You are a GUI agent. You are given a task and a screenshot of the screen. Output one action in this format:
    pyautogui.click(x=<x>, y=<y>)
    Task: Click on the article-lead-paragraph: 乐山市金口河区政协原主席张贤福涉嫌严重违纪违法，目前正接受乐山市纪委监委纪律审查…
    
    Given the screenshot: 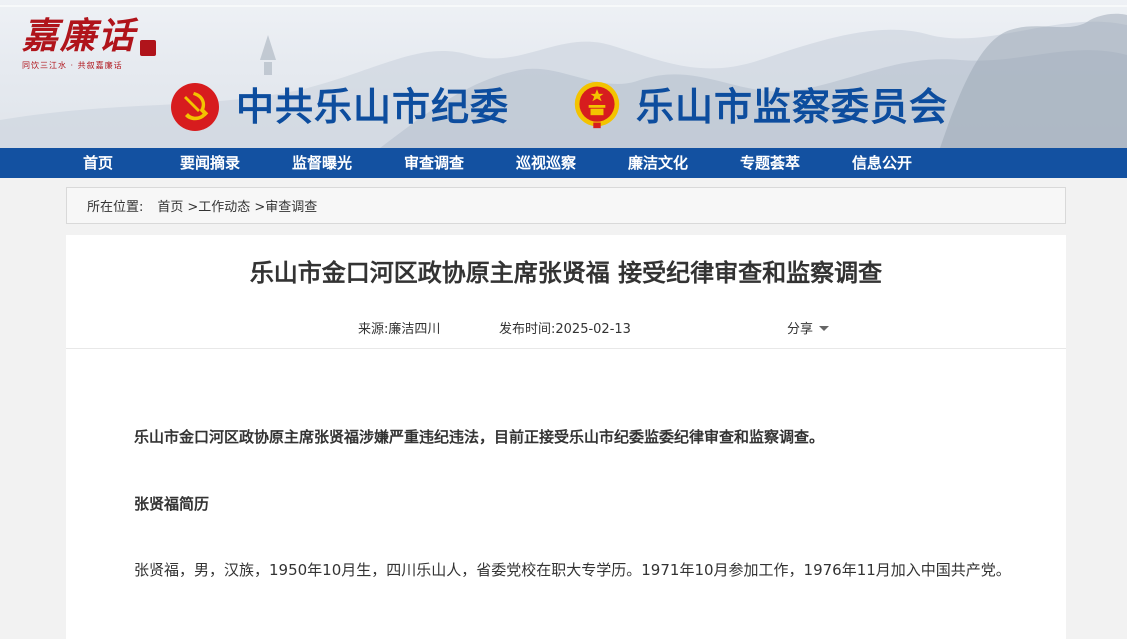 What is the action you would take?
    pyautogui.click(x=479, y=437)
    